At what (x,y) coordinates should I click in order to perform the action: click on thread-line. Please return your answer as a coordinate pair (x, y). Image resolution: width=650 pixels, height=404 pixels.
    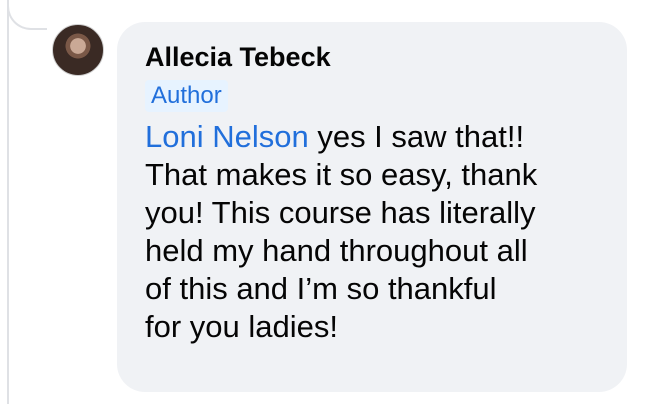
    Looking at the image, I should click on (8, 202).